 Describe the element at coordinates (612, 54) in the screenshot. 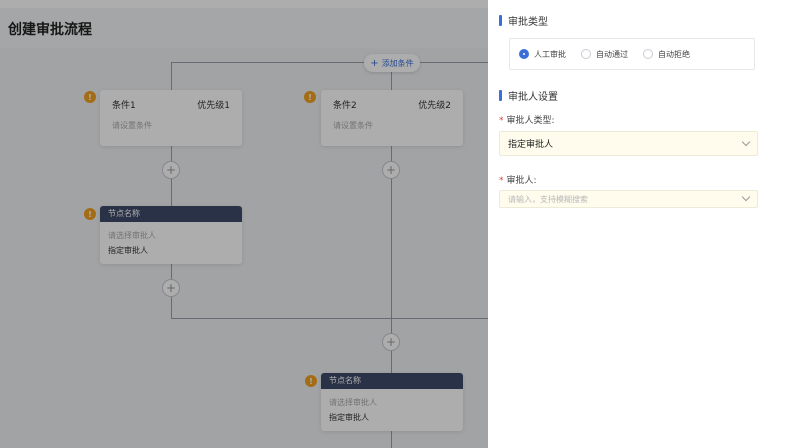

I see `radio-label: 自动通过` at that location.